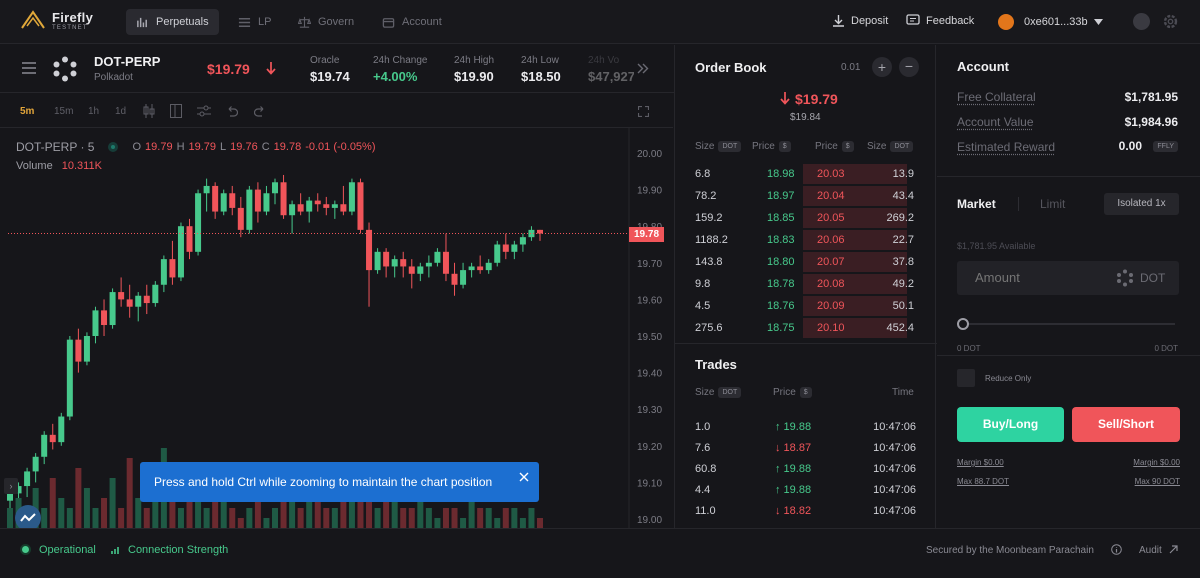 Image resolution: width=1200 pixels, height=578 pixels. I want to click on redo-icon, so click(260, 111).